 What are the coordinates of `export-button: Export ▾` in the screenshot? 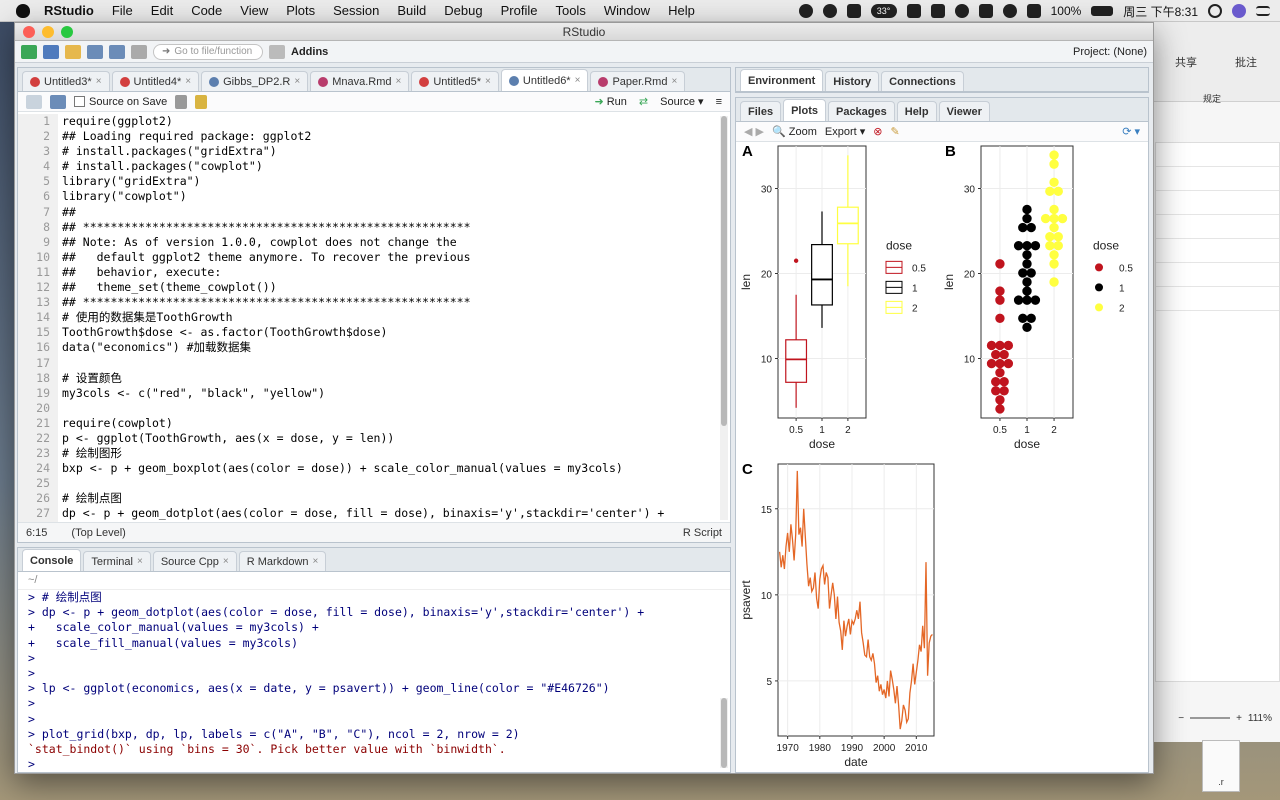 It's located at (845, 131).